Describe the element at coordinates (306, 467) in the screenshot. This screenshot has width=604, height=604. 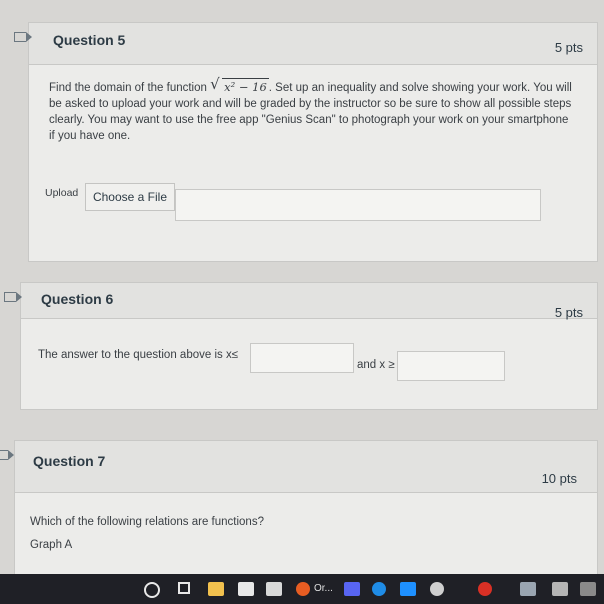
I see `question-7-header: Question 7 10 pts` at that location.